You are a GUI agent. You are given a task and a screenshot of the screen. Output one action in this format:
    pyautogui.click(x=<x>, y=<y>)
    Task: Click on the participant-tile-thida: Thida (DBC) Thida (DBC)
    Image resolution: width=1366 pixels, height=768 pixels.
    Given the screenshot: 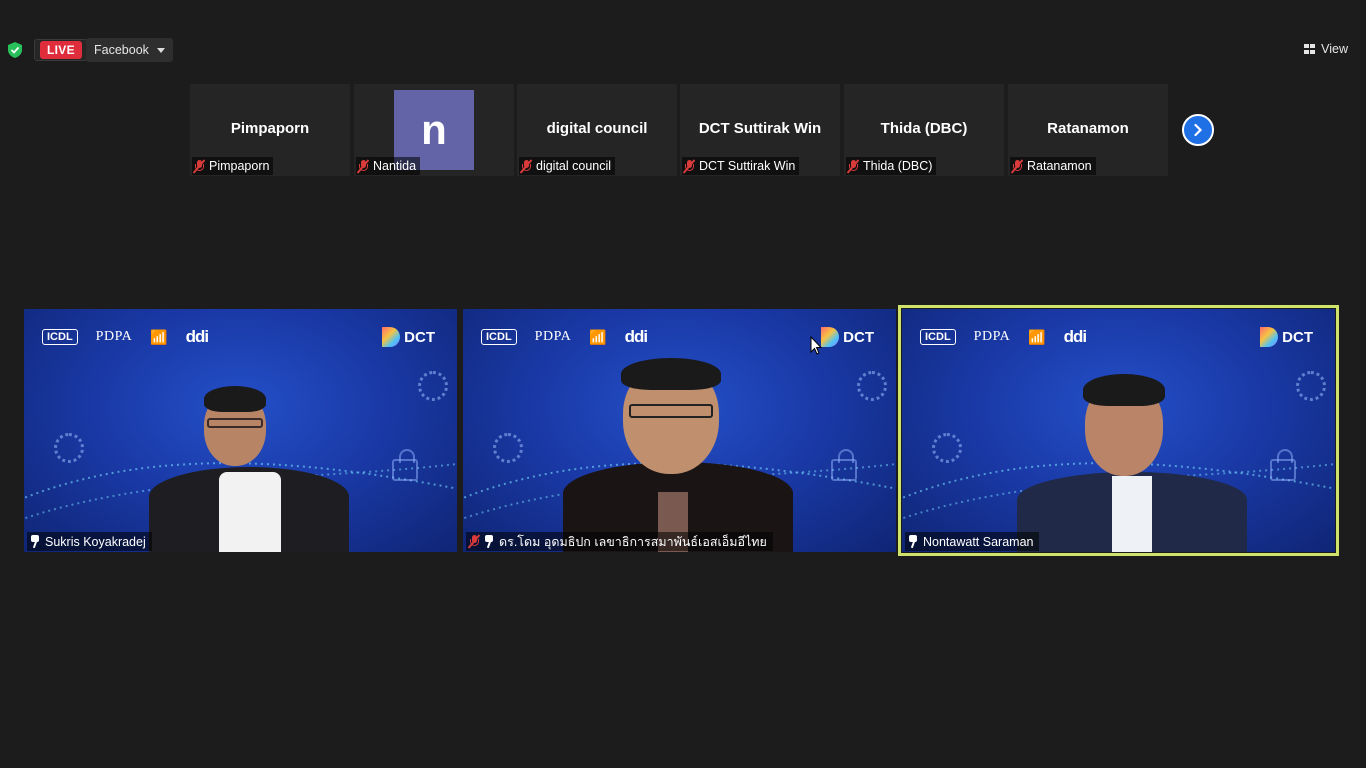 What is the action you would take?
    pyautogui.click(x=924, y=130)
    